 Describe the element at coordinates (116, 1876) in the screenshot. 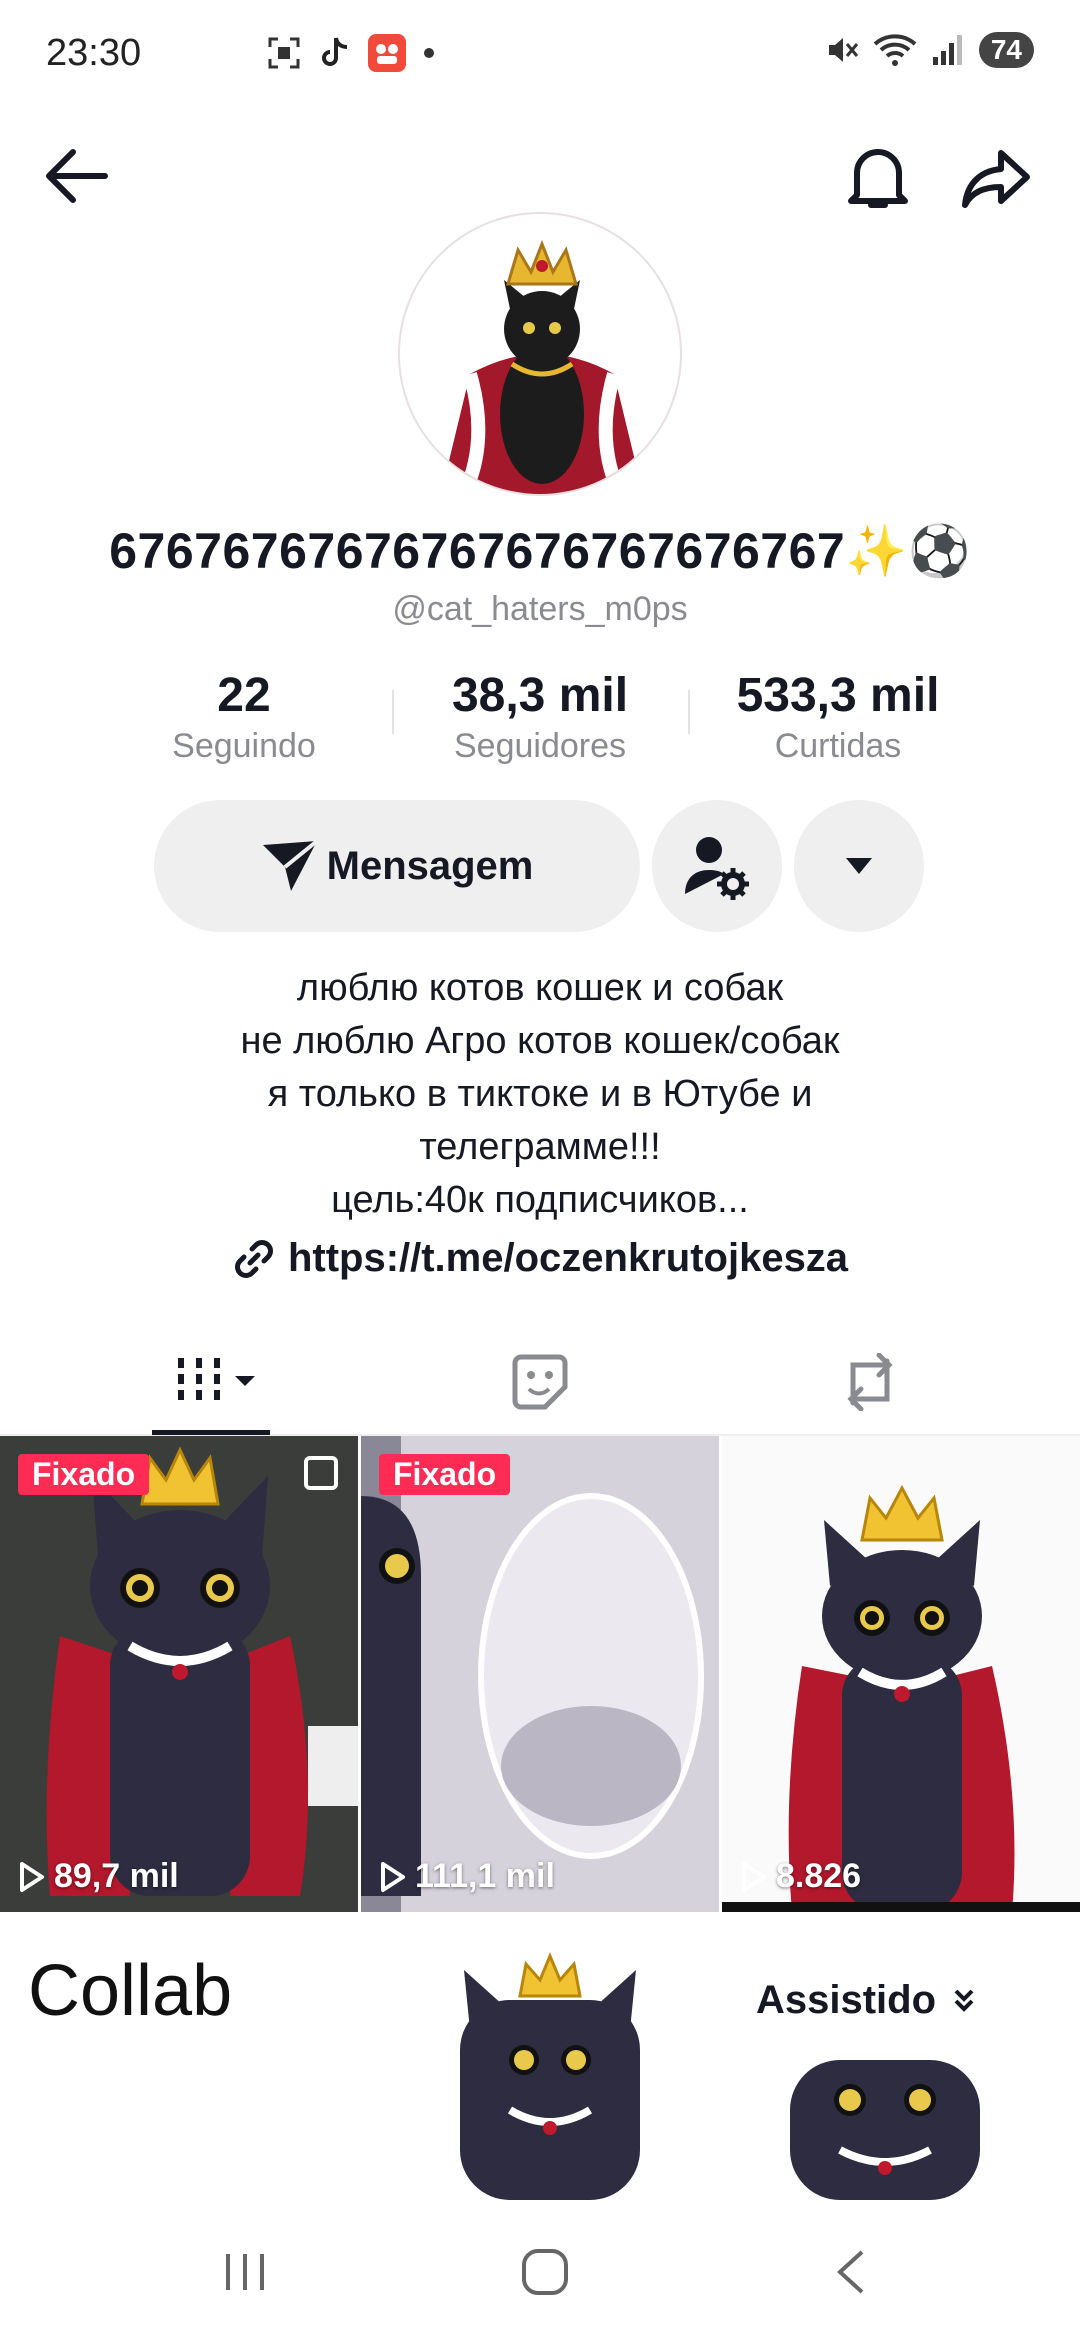

I see `view-count-text: 89,7 mil` at that location.